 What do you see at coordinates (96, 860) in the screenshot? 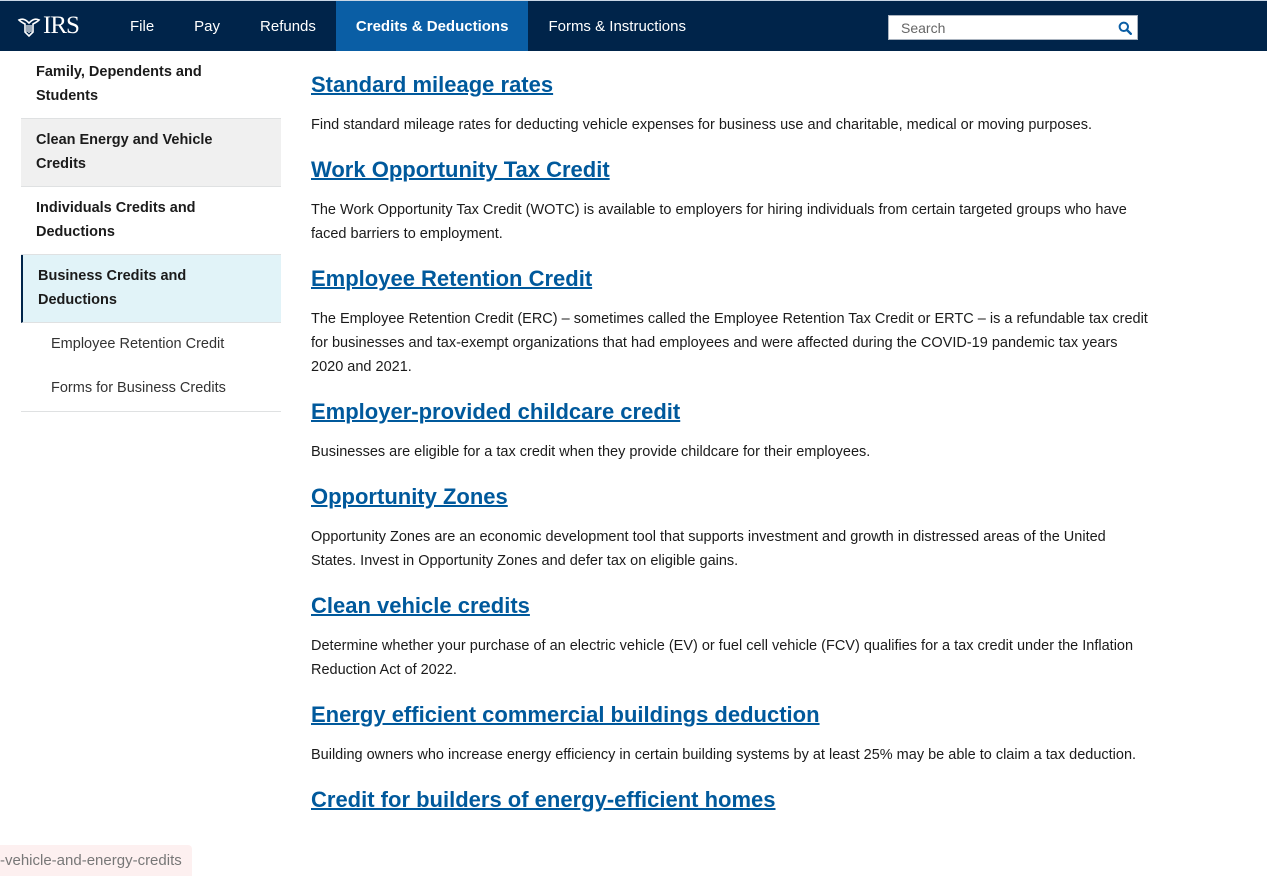
I see `link-status-bar: -vehicle-and-energy-credits` at bounding box center [96, 860].